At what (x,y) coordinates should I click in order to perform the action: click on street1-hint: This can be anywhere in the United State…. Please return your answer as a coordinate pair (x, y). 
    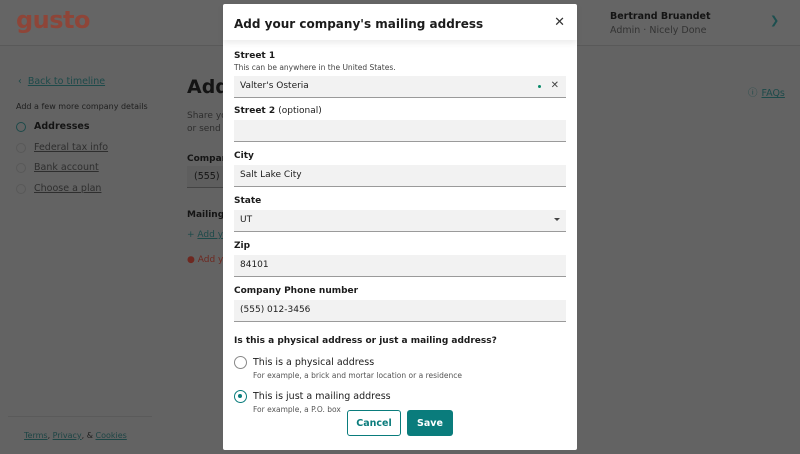
    Looking at the image, I should click on (315, 67).